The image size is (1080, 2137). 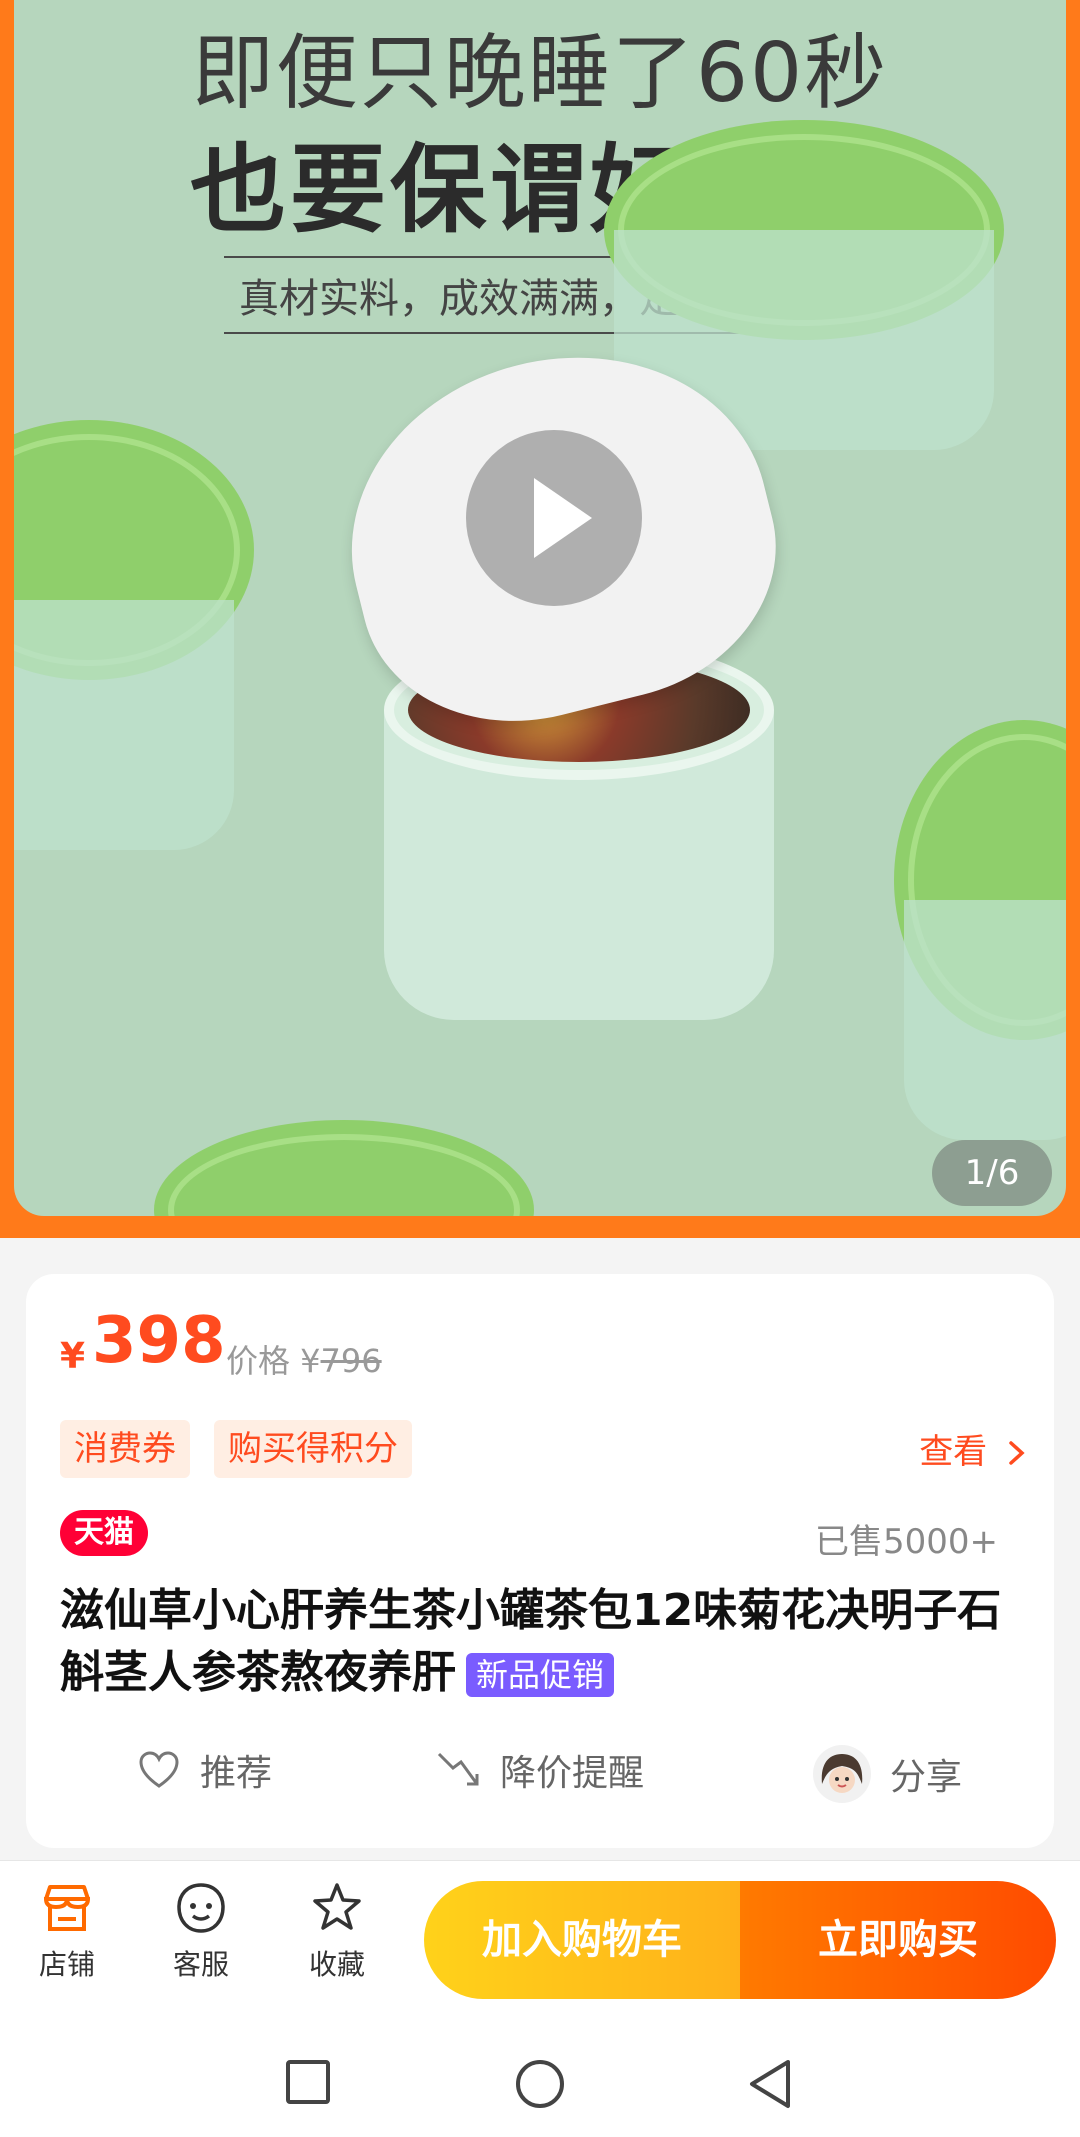 I want to click on share-button: 分享, so click(x=887, y=1774).